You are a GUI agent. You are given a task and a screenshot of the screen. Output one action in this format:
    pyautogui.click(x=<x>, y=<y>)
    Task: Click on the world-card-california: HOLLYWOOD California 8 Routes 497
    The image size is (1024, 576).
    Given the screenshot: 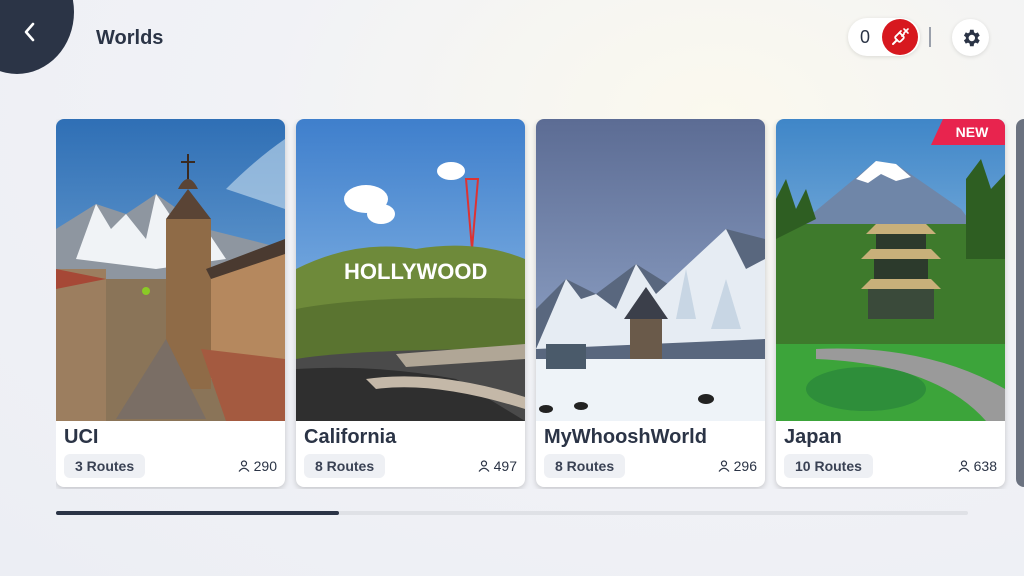 What is the action you would take?
    pyautogui.click(x=410, y=303)
    